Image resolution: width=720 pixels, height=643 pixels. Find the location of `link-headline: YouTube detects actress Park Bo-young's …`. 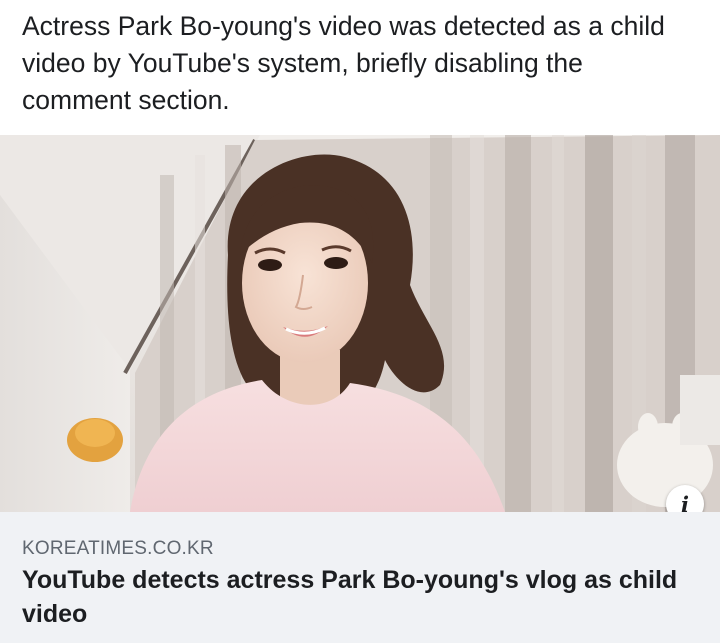

link-headline: YouTube detects actress Park Bo-young's … is located at coordinates (362, 597).